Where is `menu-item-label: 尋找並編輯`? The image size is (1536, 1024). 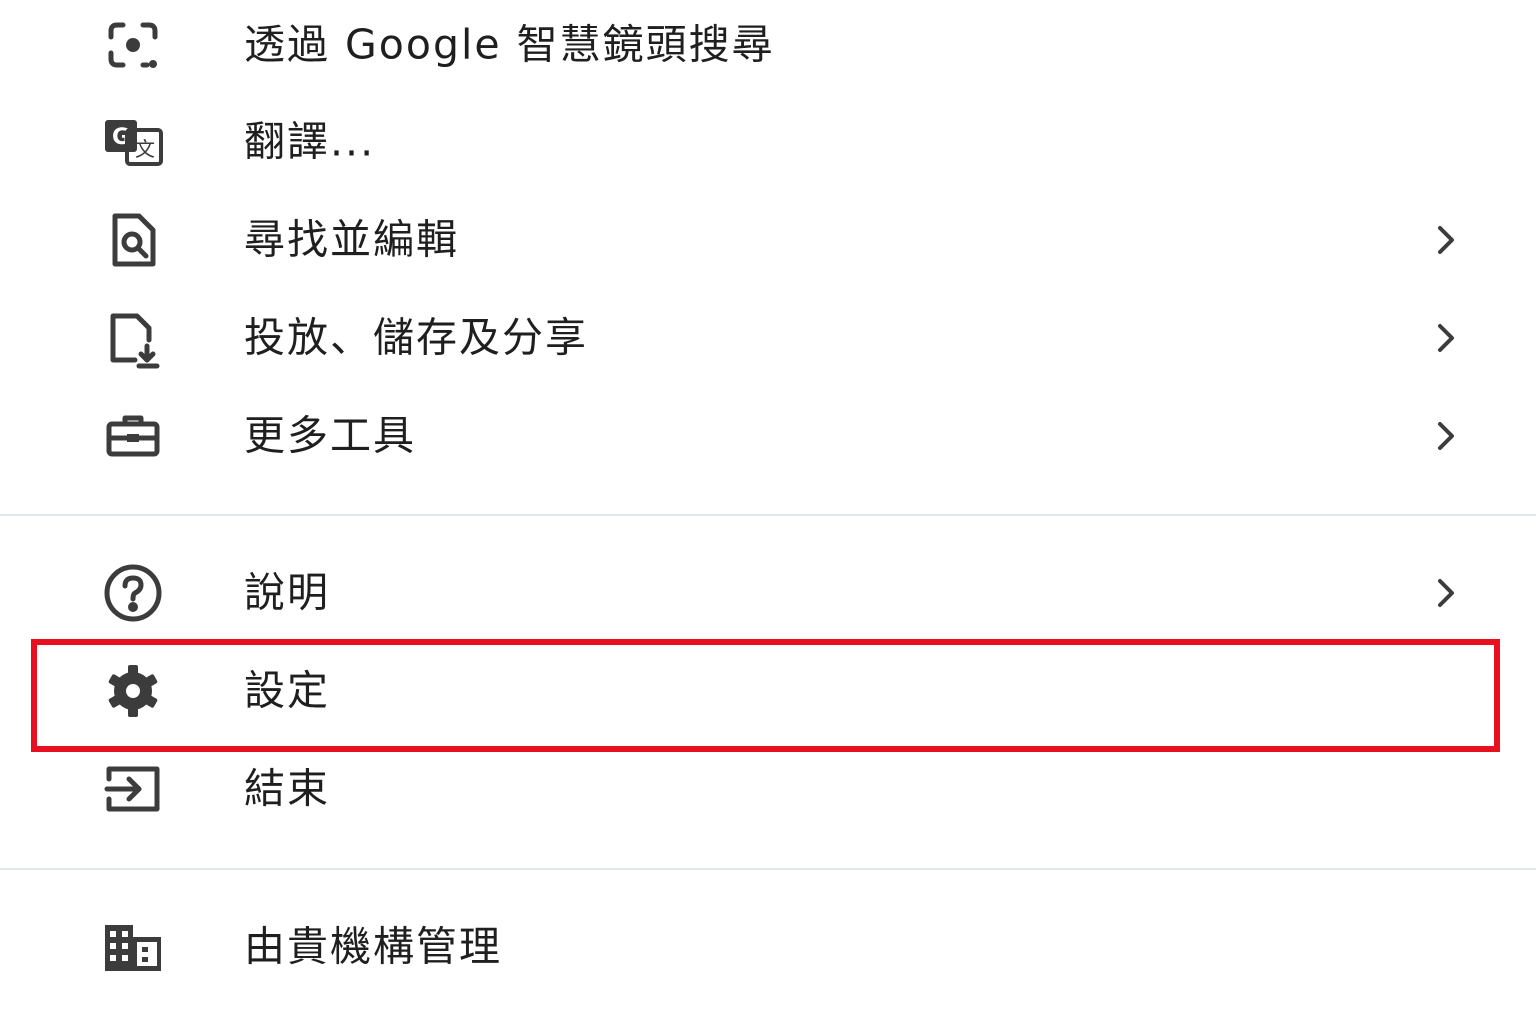
menu-item-label: 尋找並編輯 is located at coordinates (351, 239).